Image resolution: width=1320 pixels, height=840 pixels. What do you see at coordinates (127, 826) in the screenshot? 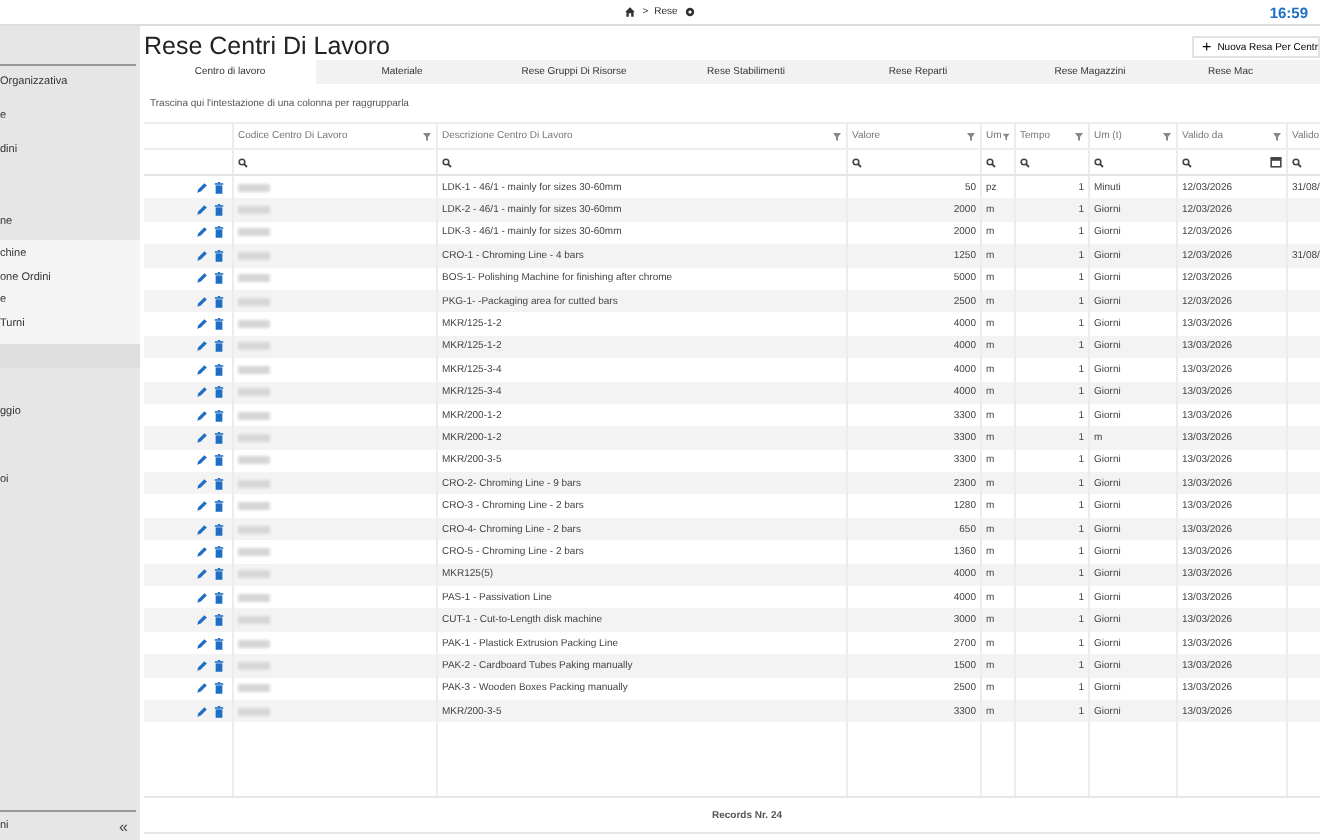
I see `collapse-button: «` at bounding box center [127, 826].